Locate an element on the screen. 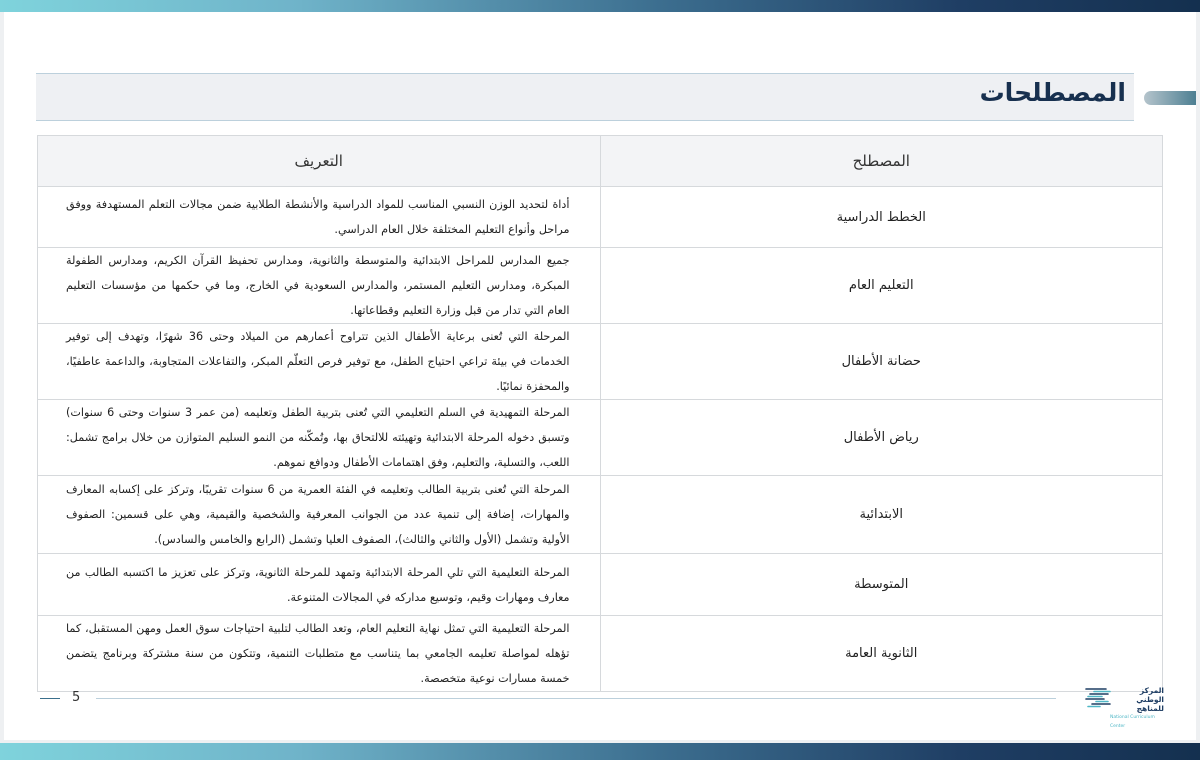 This screenshot has height=760, width=1200. term-cell: رياض الأطفال is located at coordinates (881, 437).